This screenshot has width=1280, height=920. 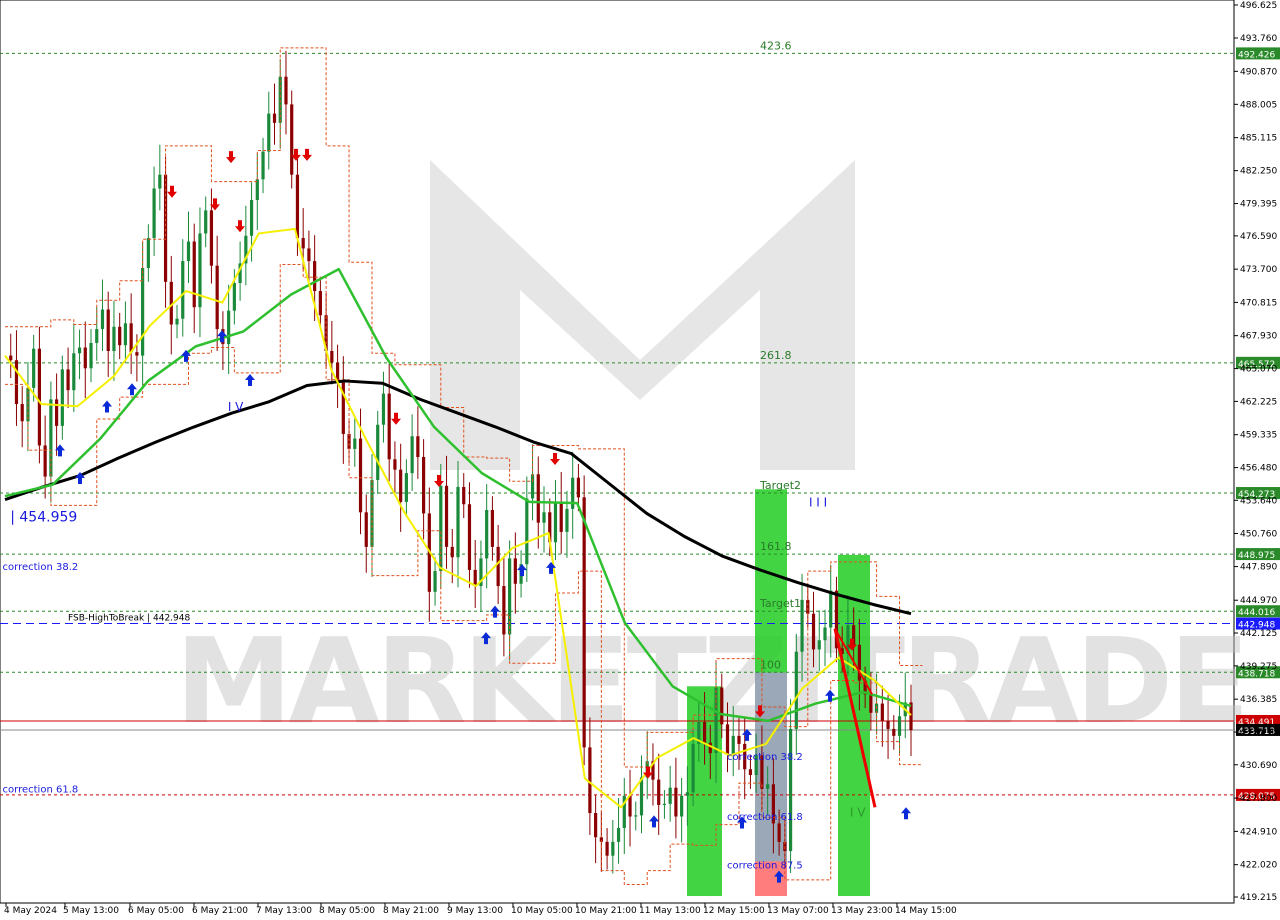 I want to click on chart-annotation: correction 38.2, so click(x=765, y=757).